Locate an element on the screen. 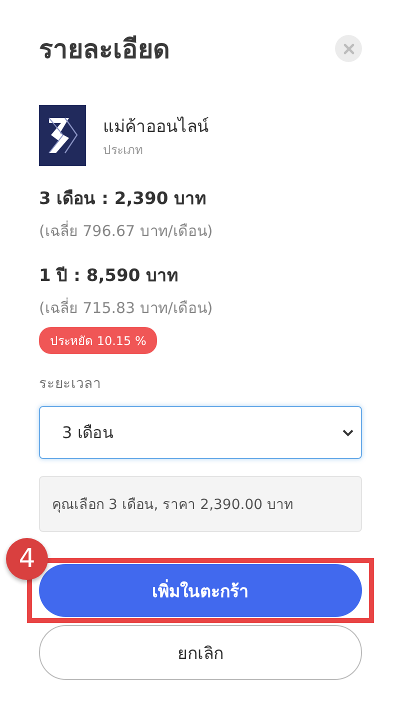 Image resolution: width=400 pixels, height=706 pixels. summary-box: คุณเลือก 3 เดือน, ราคา 2,390.00 บาท is located at coordinates (200, 504).